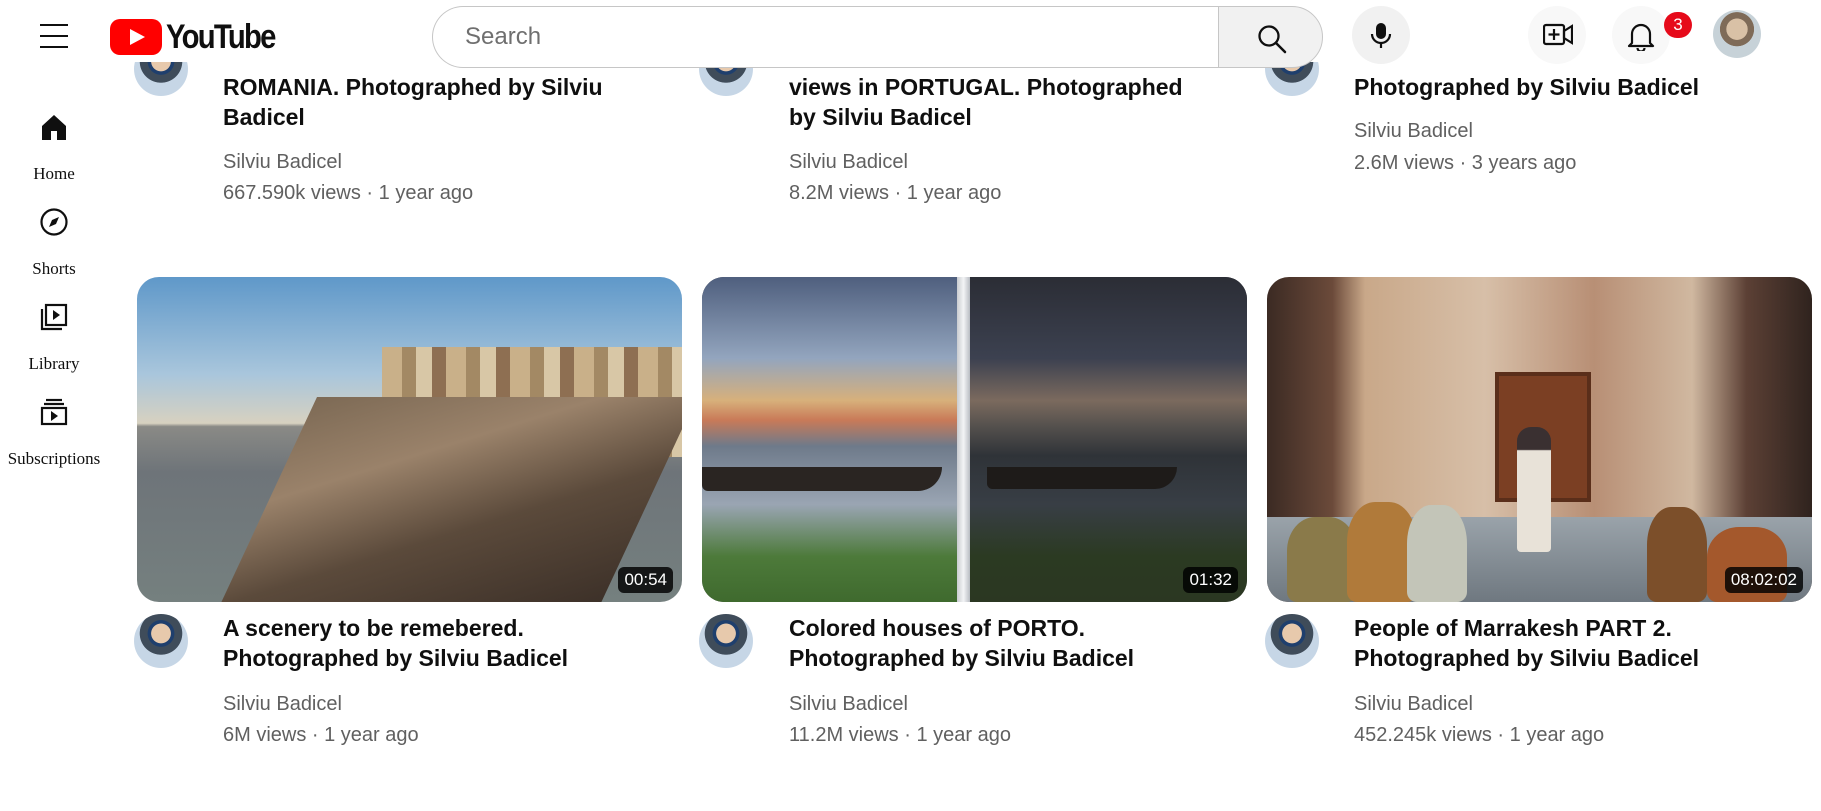 The height and width of the screenshot is (811, 1821). I want to click on video-thumbnail: 08:02:02, so click(1539, 439).